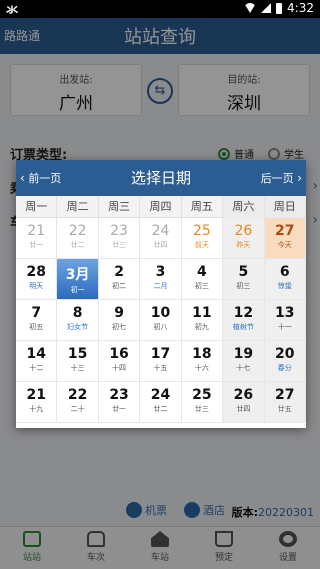  I want to click on weekday-label: 周三, so click(120, 207).